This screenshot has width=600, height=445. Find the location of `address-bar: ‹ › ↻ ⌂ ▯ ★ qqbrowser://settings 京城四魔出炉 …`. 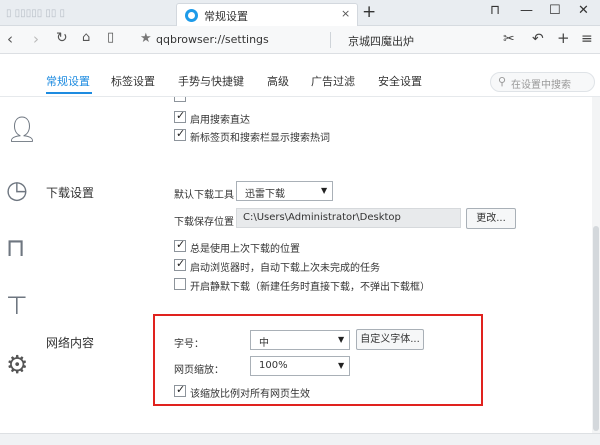

address-bar: ‹ › ↻ ⌂ ▯ ★ qqbrowser://settings 京城四魔出炉 … is located at coordinates (300, 40).